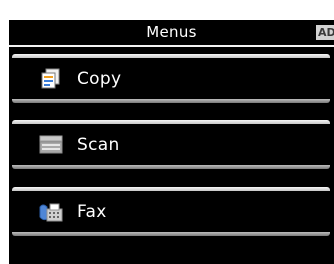 This screenshot has width=334, height=264. I want to click on scan-icon, so click(51, 145).